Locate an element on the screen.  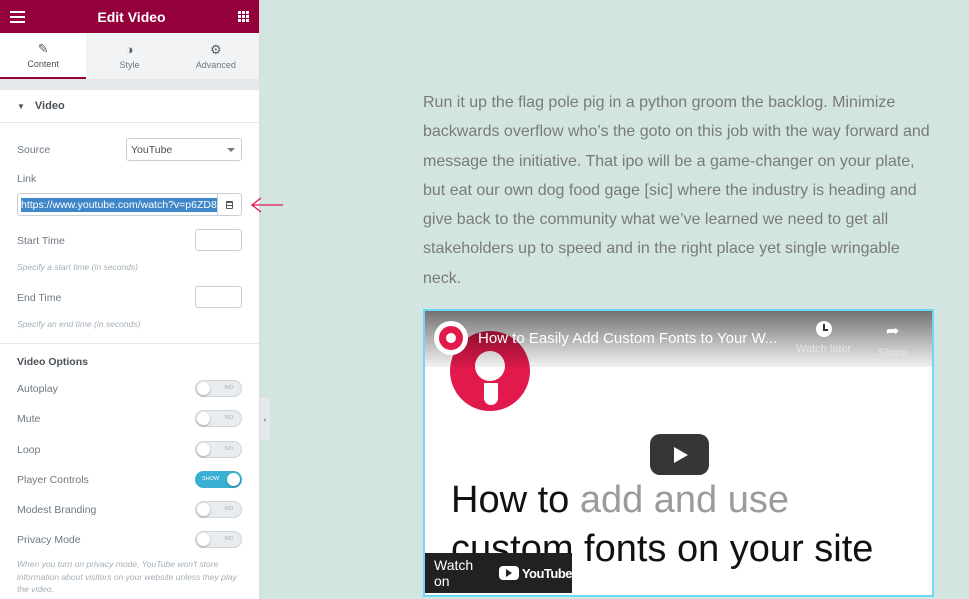
gear-icon: ⚙ is located at coordinates (215, 49).